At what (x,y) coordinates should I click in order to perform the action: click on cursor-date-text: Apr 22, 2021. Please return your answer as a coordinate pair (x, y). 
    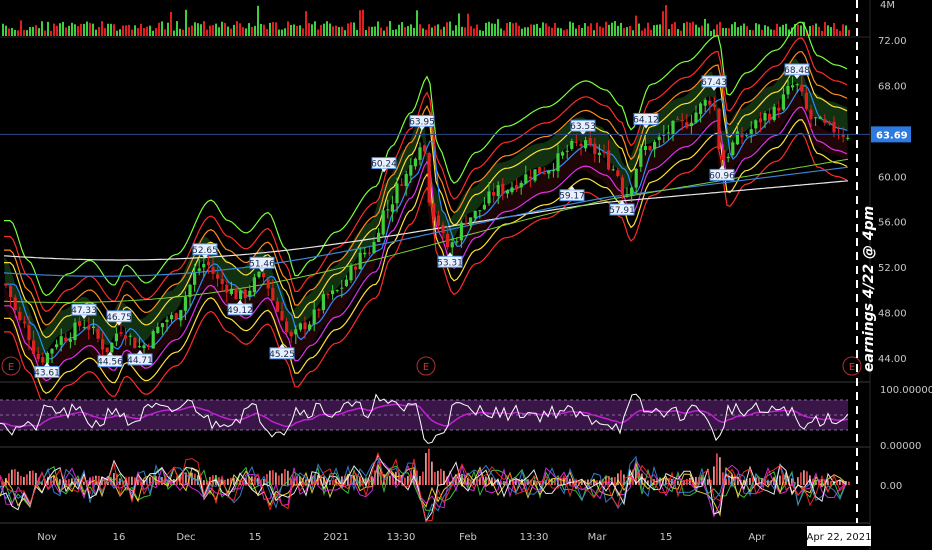
    Looking at the image, I should click on (838, 537).